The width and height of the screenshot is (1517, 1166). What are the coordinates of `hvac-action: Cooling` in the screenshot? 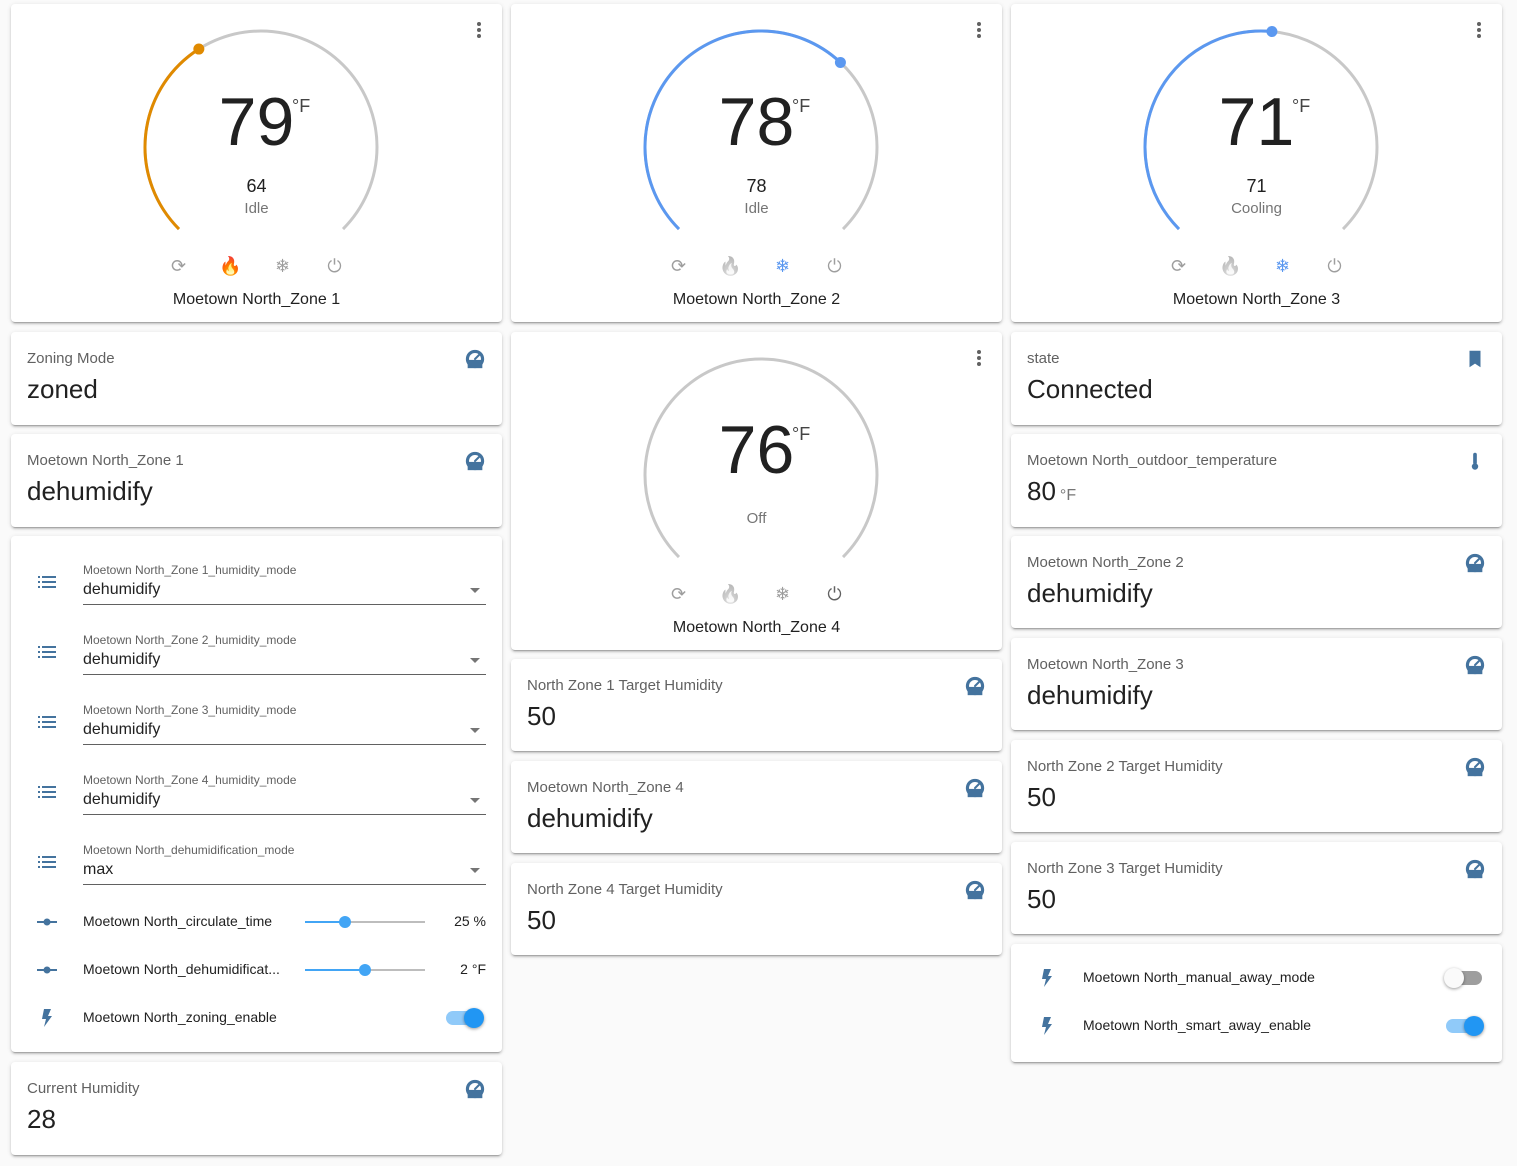 It's located at (1256, 208).